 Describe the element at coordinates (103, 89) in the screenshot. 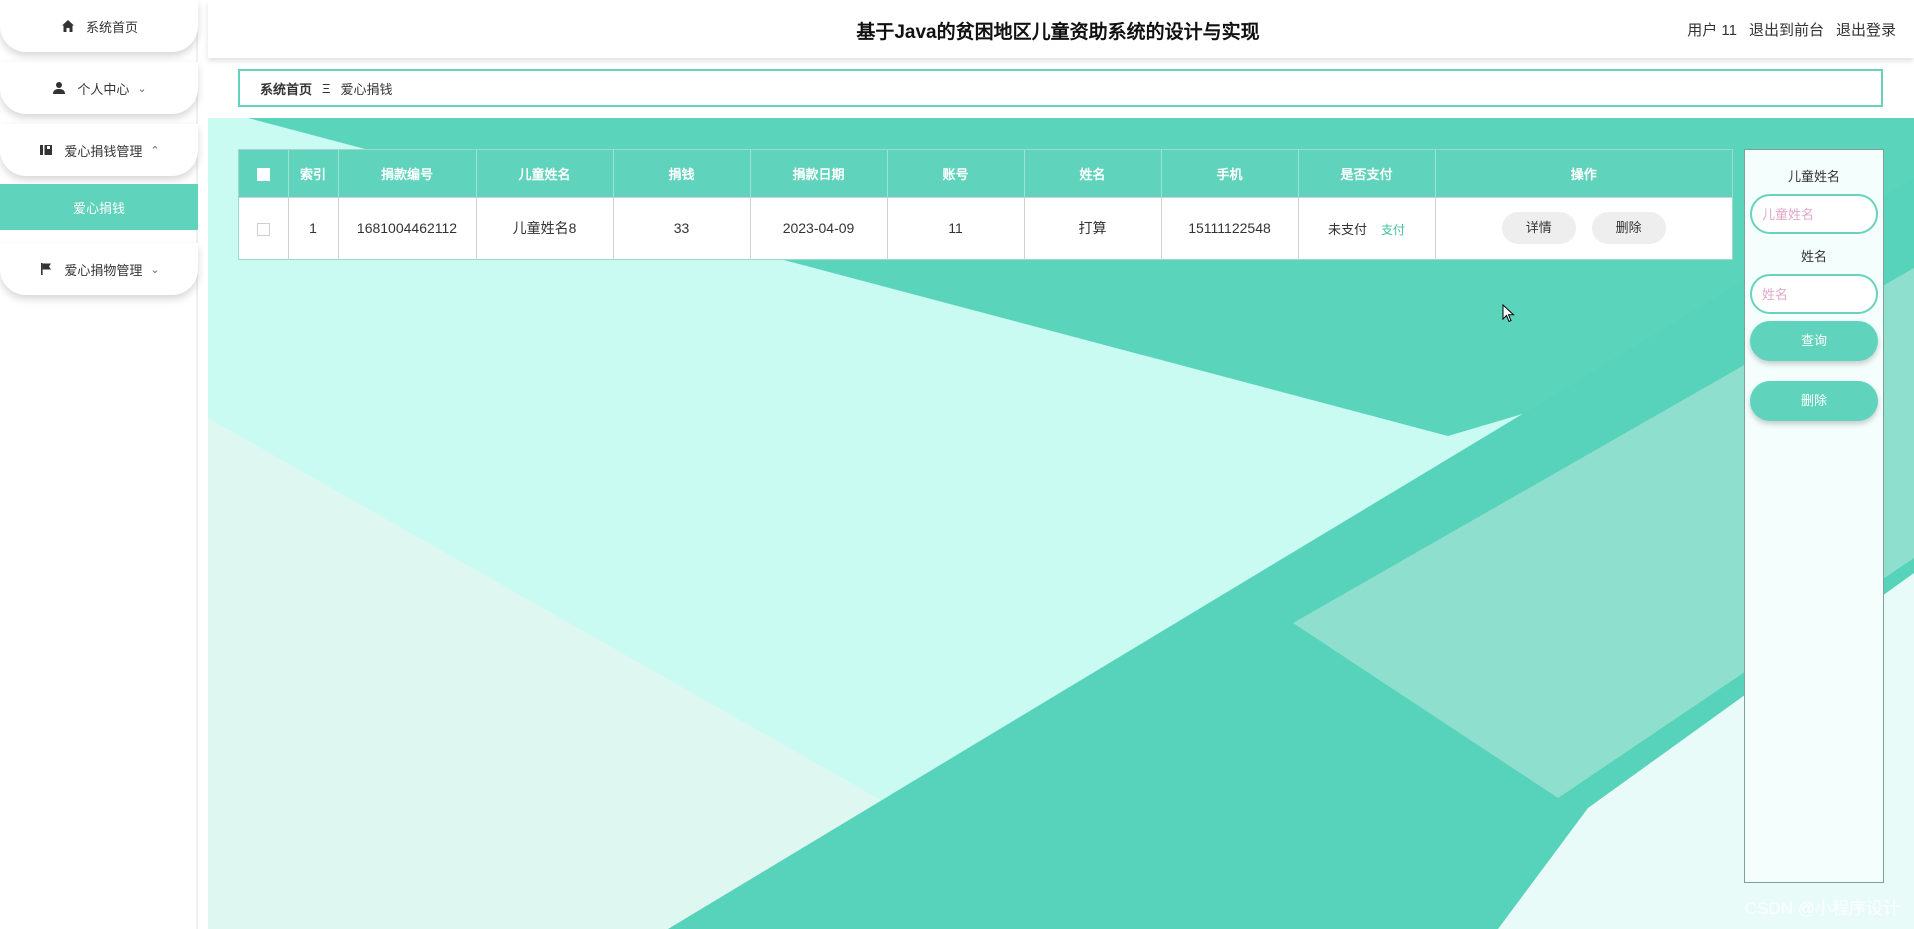

I see `sidebar-item-label: 个人中心` at that location.